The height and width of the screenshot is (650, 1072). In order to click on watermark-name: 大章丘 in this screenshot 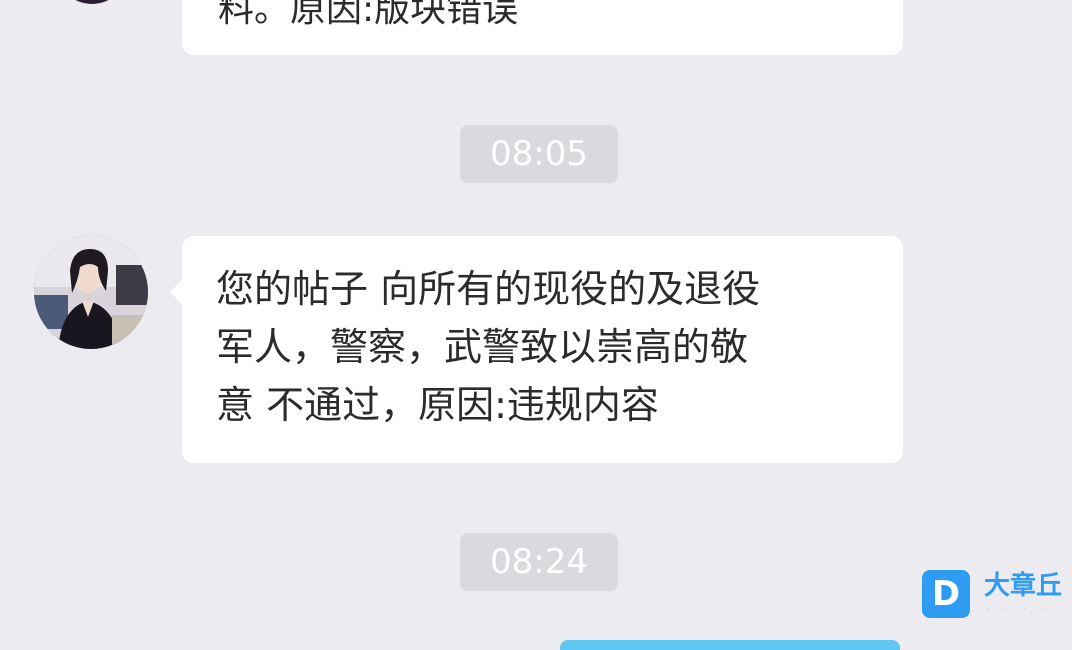, I will do `click(1023, 586)`.